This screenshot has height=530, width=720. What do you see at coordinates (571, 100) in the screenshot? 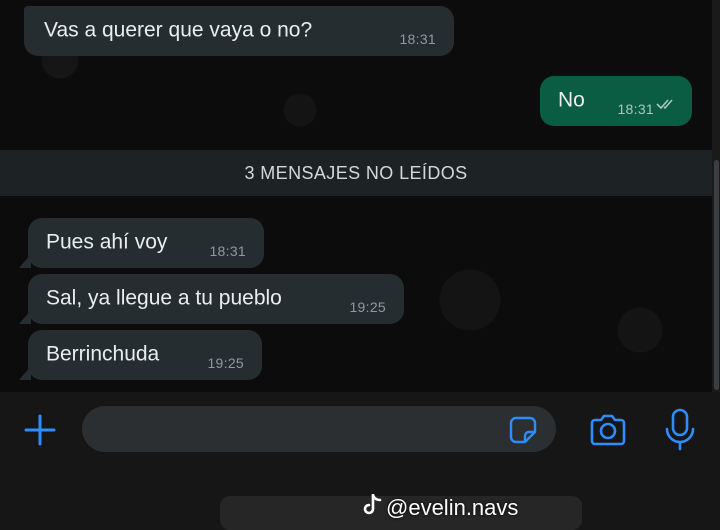
I see `message-text: No` at bounding box center [571, 100].